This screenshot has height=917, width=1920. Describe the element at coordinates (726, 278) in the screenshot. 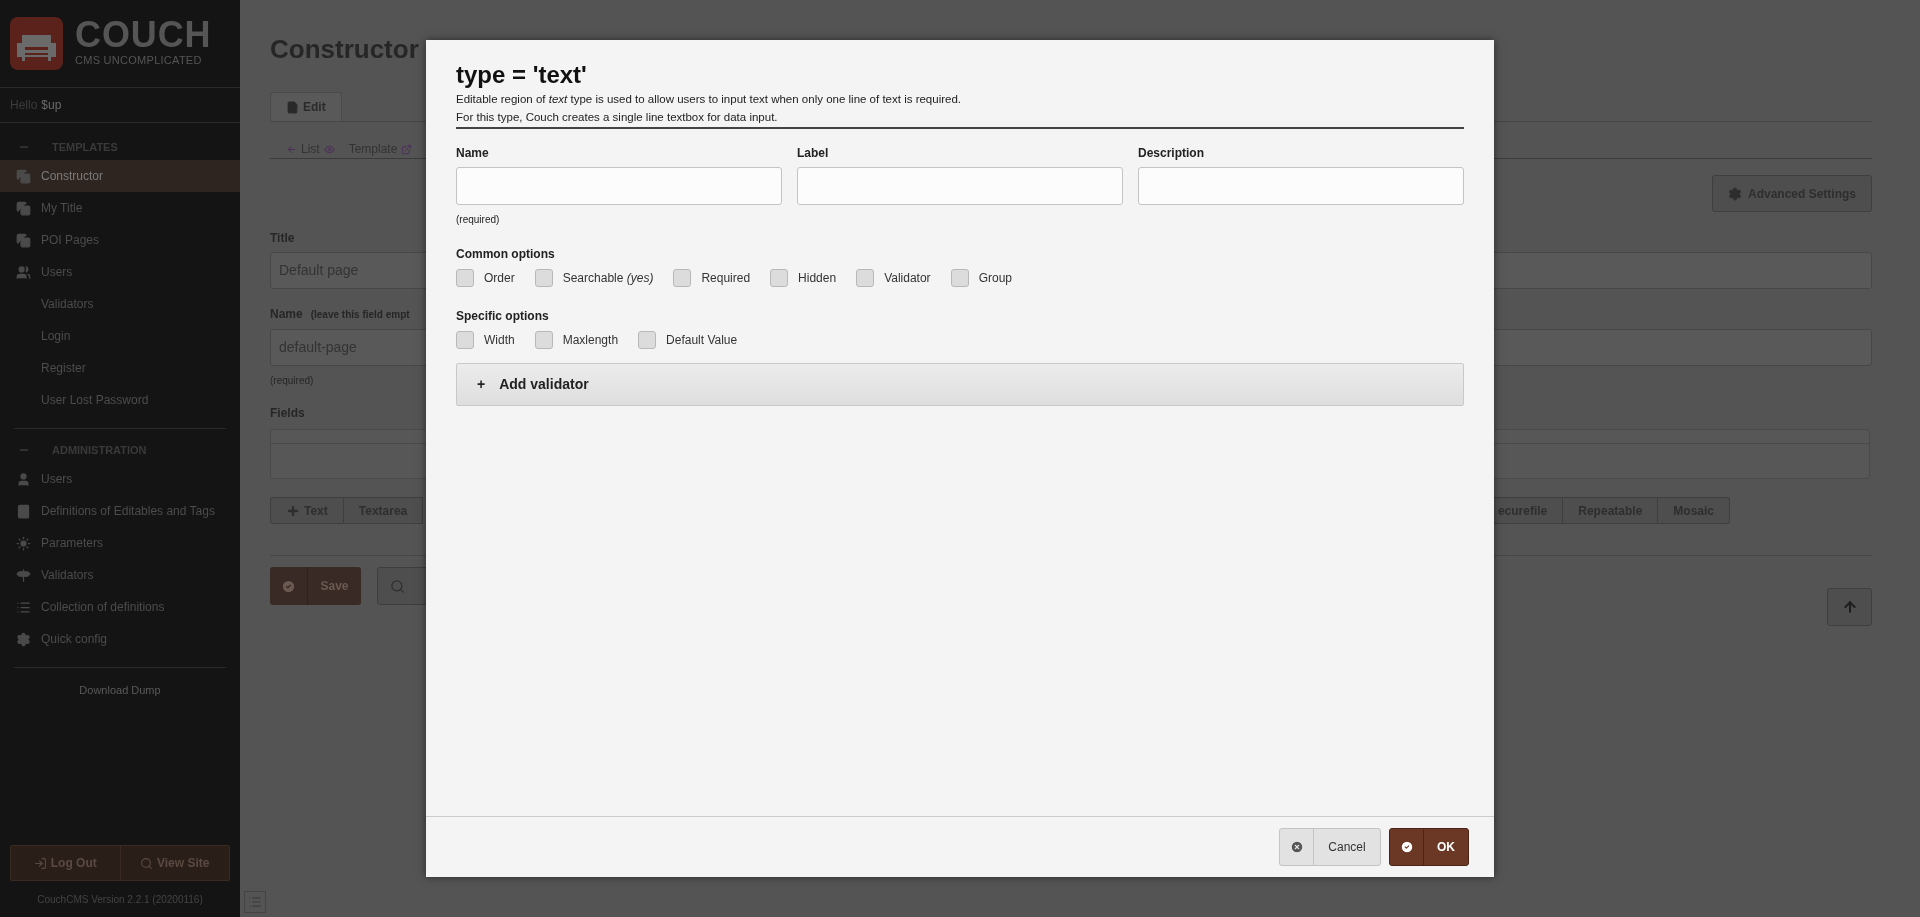

I see `option-label: Required` at that location.